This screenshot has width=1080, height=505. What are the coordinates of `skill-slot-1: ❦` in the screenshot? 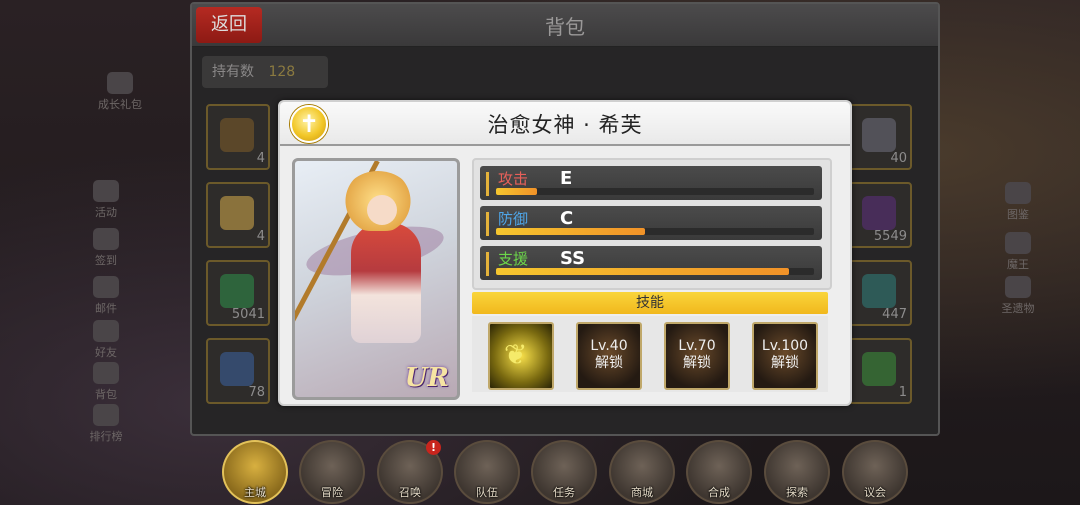 It's located at (521, 356).